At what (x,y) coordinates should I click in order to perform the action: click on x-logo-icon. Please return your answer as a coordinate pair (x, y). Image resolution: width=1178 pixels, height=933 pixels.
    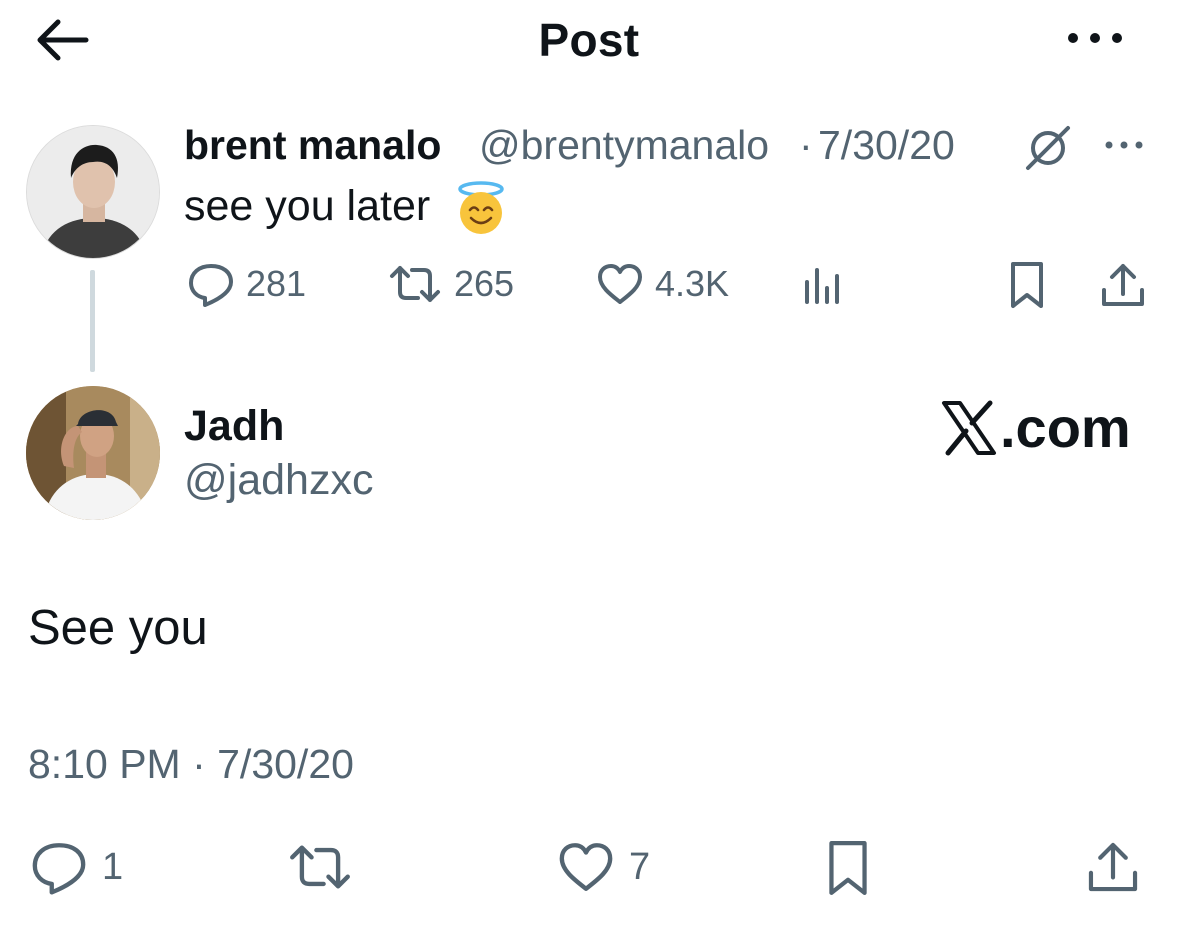
    Looking at the image, I should click on (969, 428).